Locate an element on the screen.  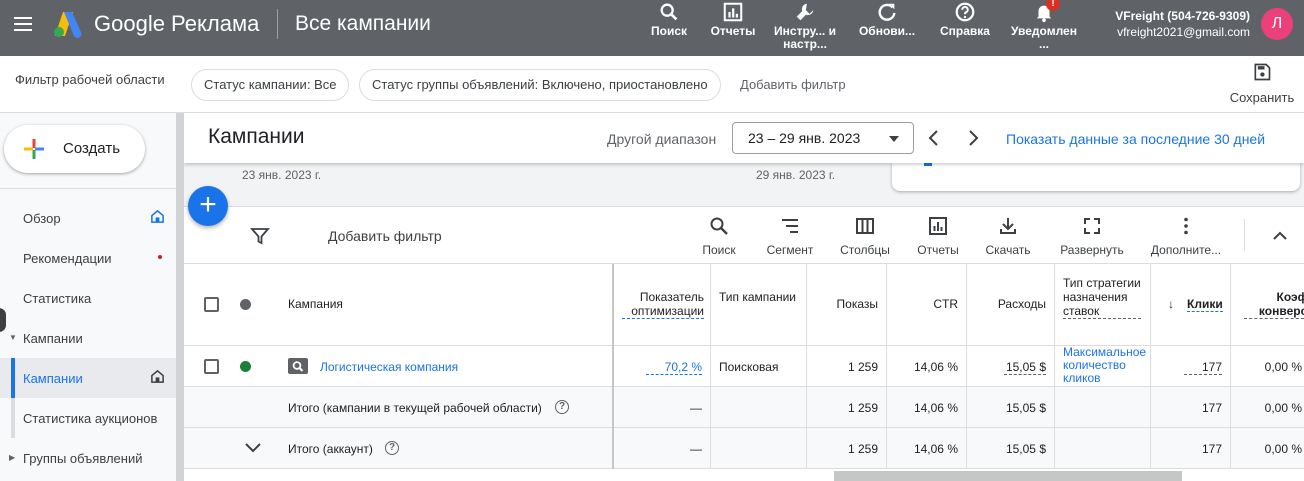
sidebar-item-overview: Обзор is located at coordinates (88, 218).